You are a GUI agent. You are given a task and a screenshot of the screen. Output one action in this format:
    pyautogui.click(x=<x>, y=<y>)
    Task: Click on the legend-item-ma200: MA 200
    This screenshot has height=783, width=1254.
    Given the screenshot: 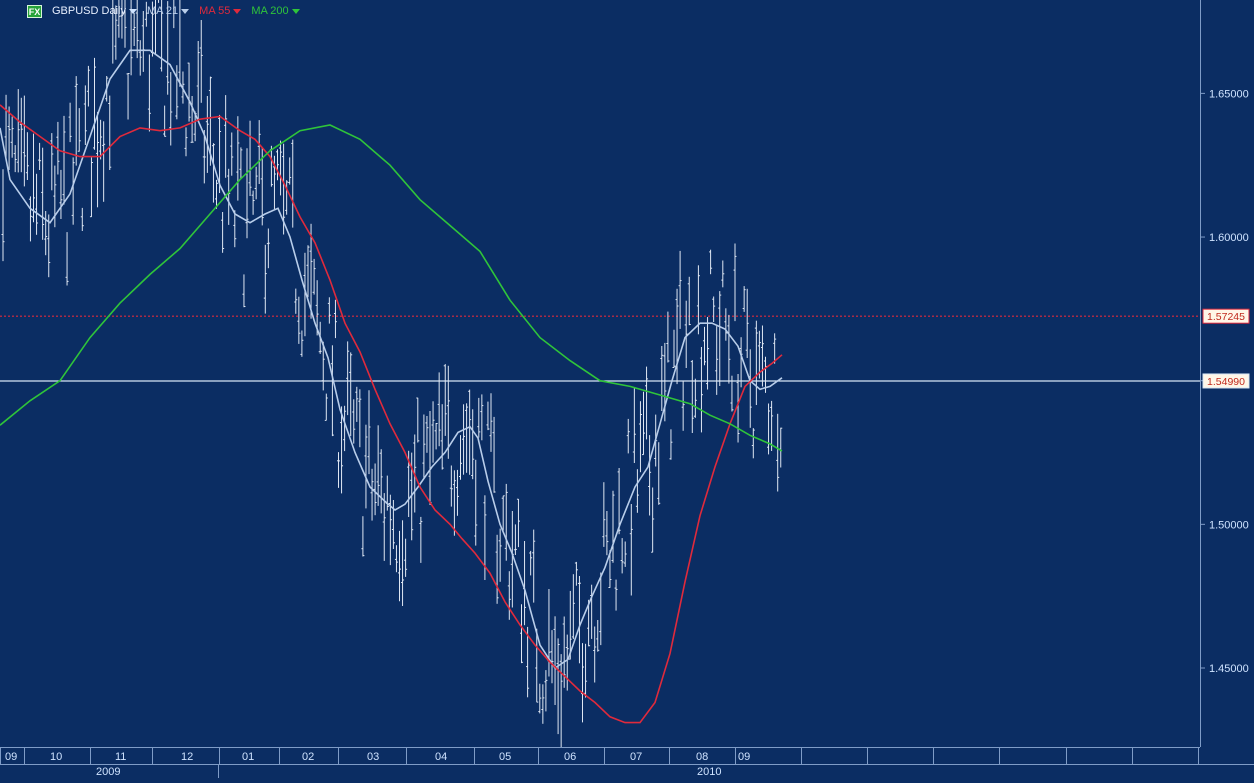 What is the action you would take?
    pyautogui.click(x=275, y=11)
    